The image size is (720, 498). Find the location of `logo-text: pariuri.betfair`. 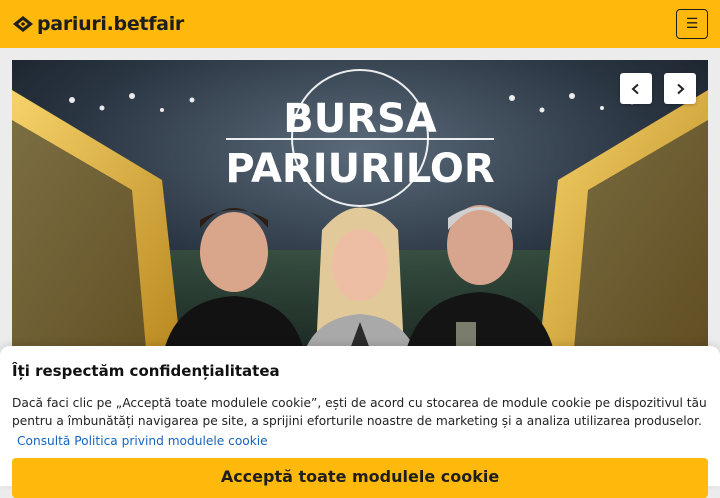

logo-text: pariuri.betfair is located at coordinates (110, 24).